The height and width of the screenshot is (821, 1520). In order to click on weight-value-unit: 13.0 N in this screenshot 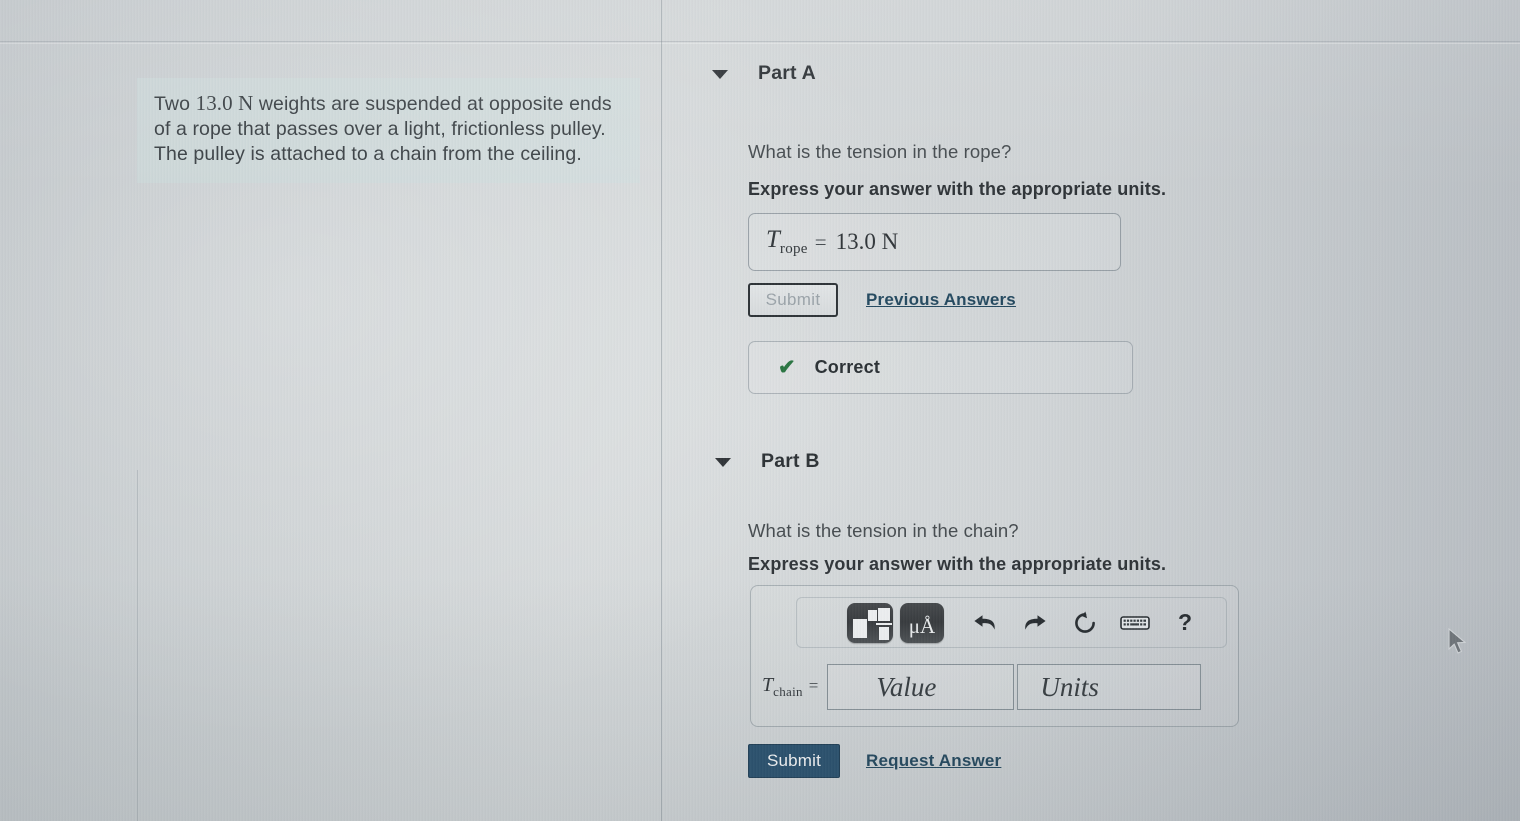, I will do `click(224, 103)`.